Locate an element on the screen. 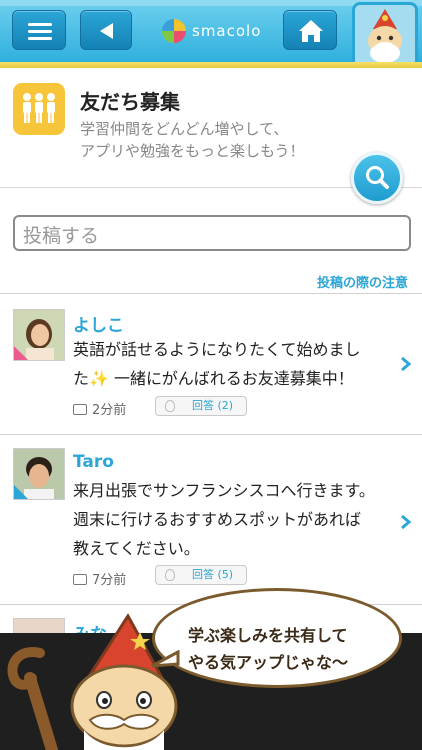  search-button is located at coordinates (377, 178).